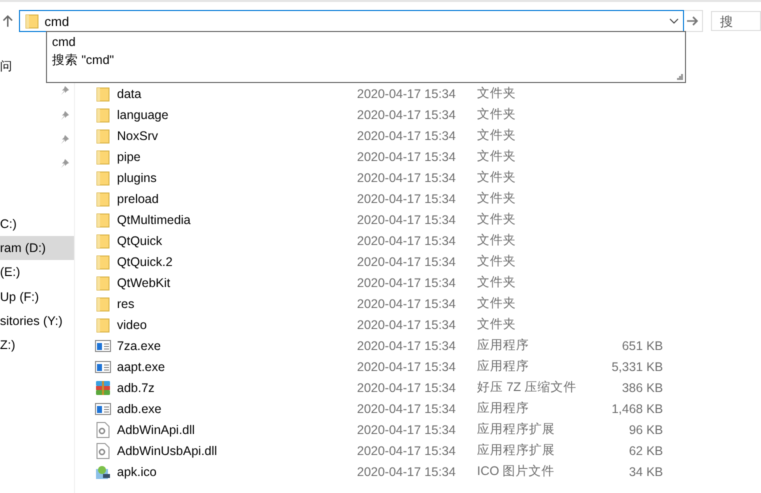 The image size is (761, 493). I want to click on drive-item: Z:), so click(37, 345).